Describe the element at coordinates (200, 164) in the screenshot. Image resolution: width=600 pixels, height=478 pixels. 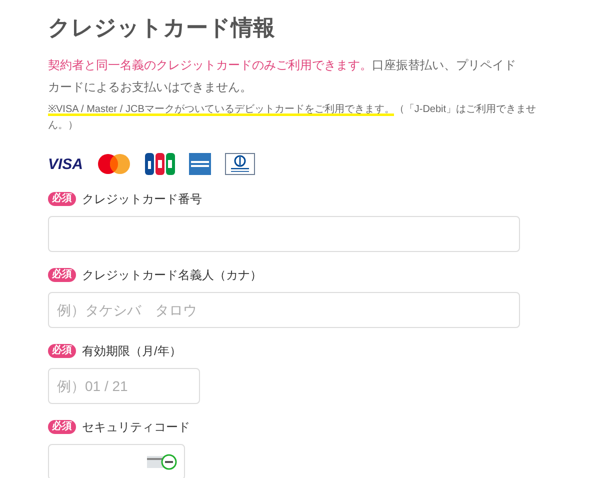
I see `amex-logo-icon` at that location.